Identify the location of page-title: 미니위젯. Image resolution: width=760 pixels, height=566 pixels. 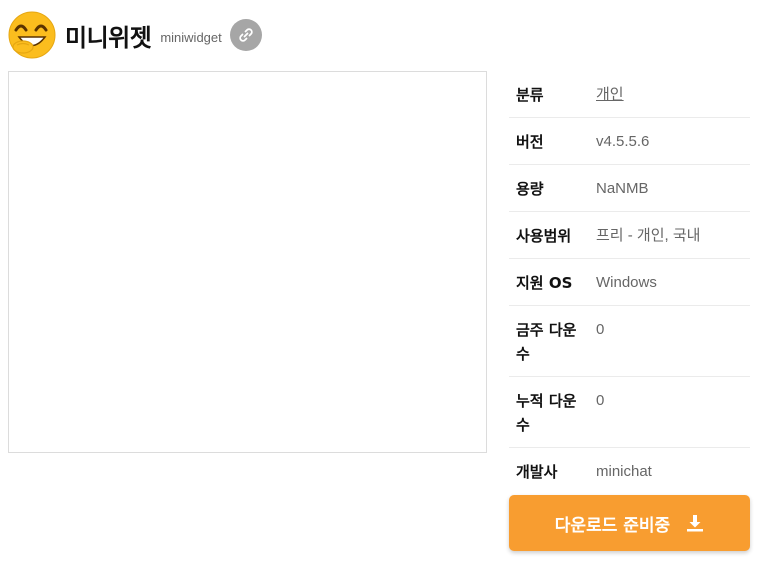
(108, 37).